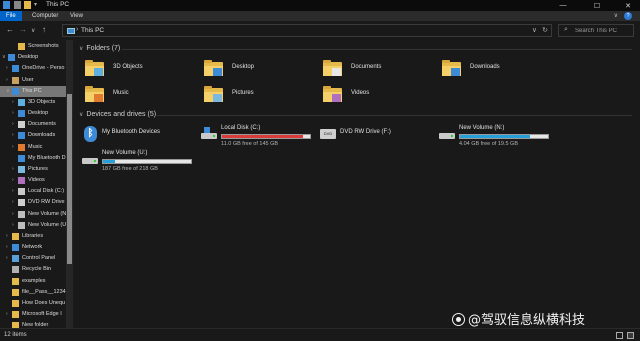  Describe the element at coordinates (628, 5) in the screenshot. I see `close-button: ✕` at that location.